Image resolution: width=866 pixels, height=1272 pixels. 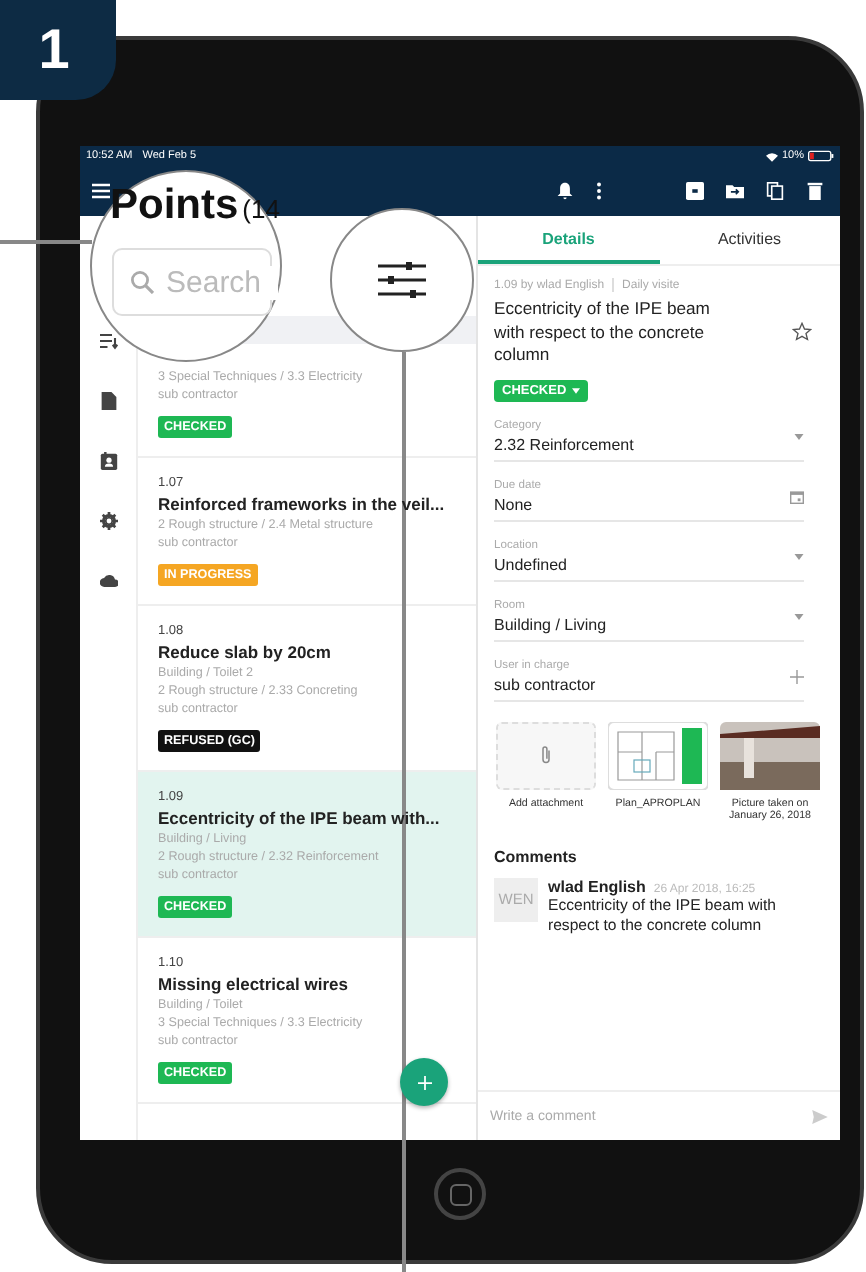 I want to click on trash-icon, so click(x=815, y=191).